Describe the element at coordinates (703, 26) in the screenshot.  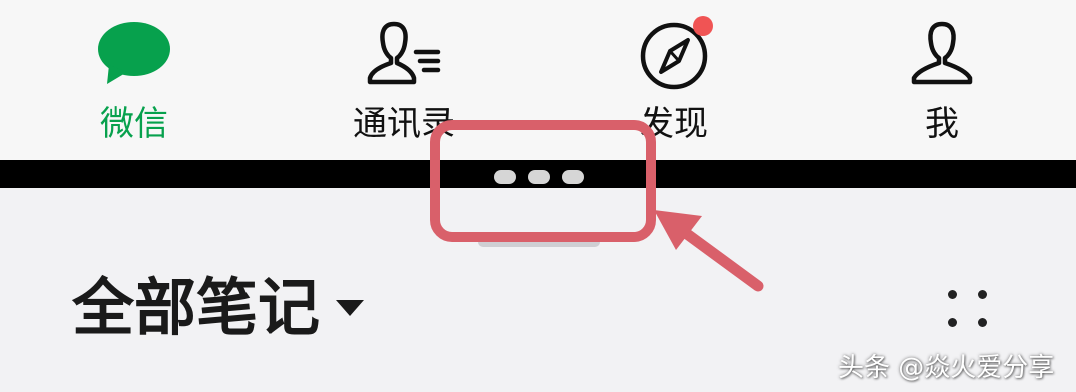
I see `notification-dot-badge` at that location.